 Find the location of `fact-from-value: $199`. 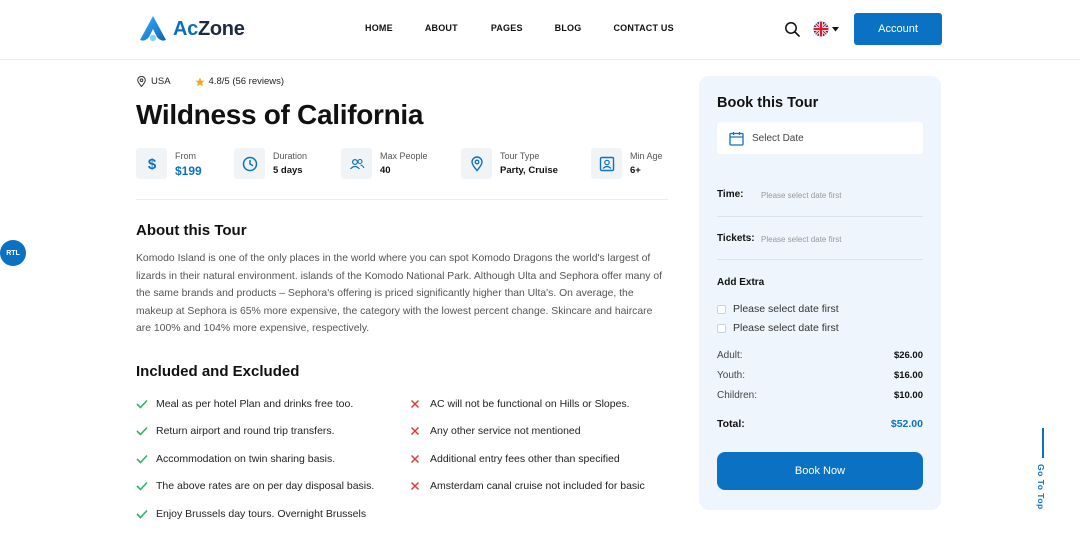

fact-from-value: $199 is located at coordinates (188, 171).